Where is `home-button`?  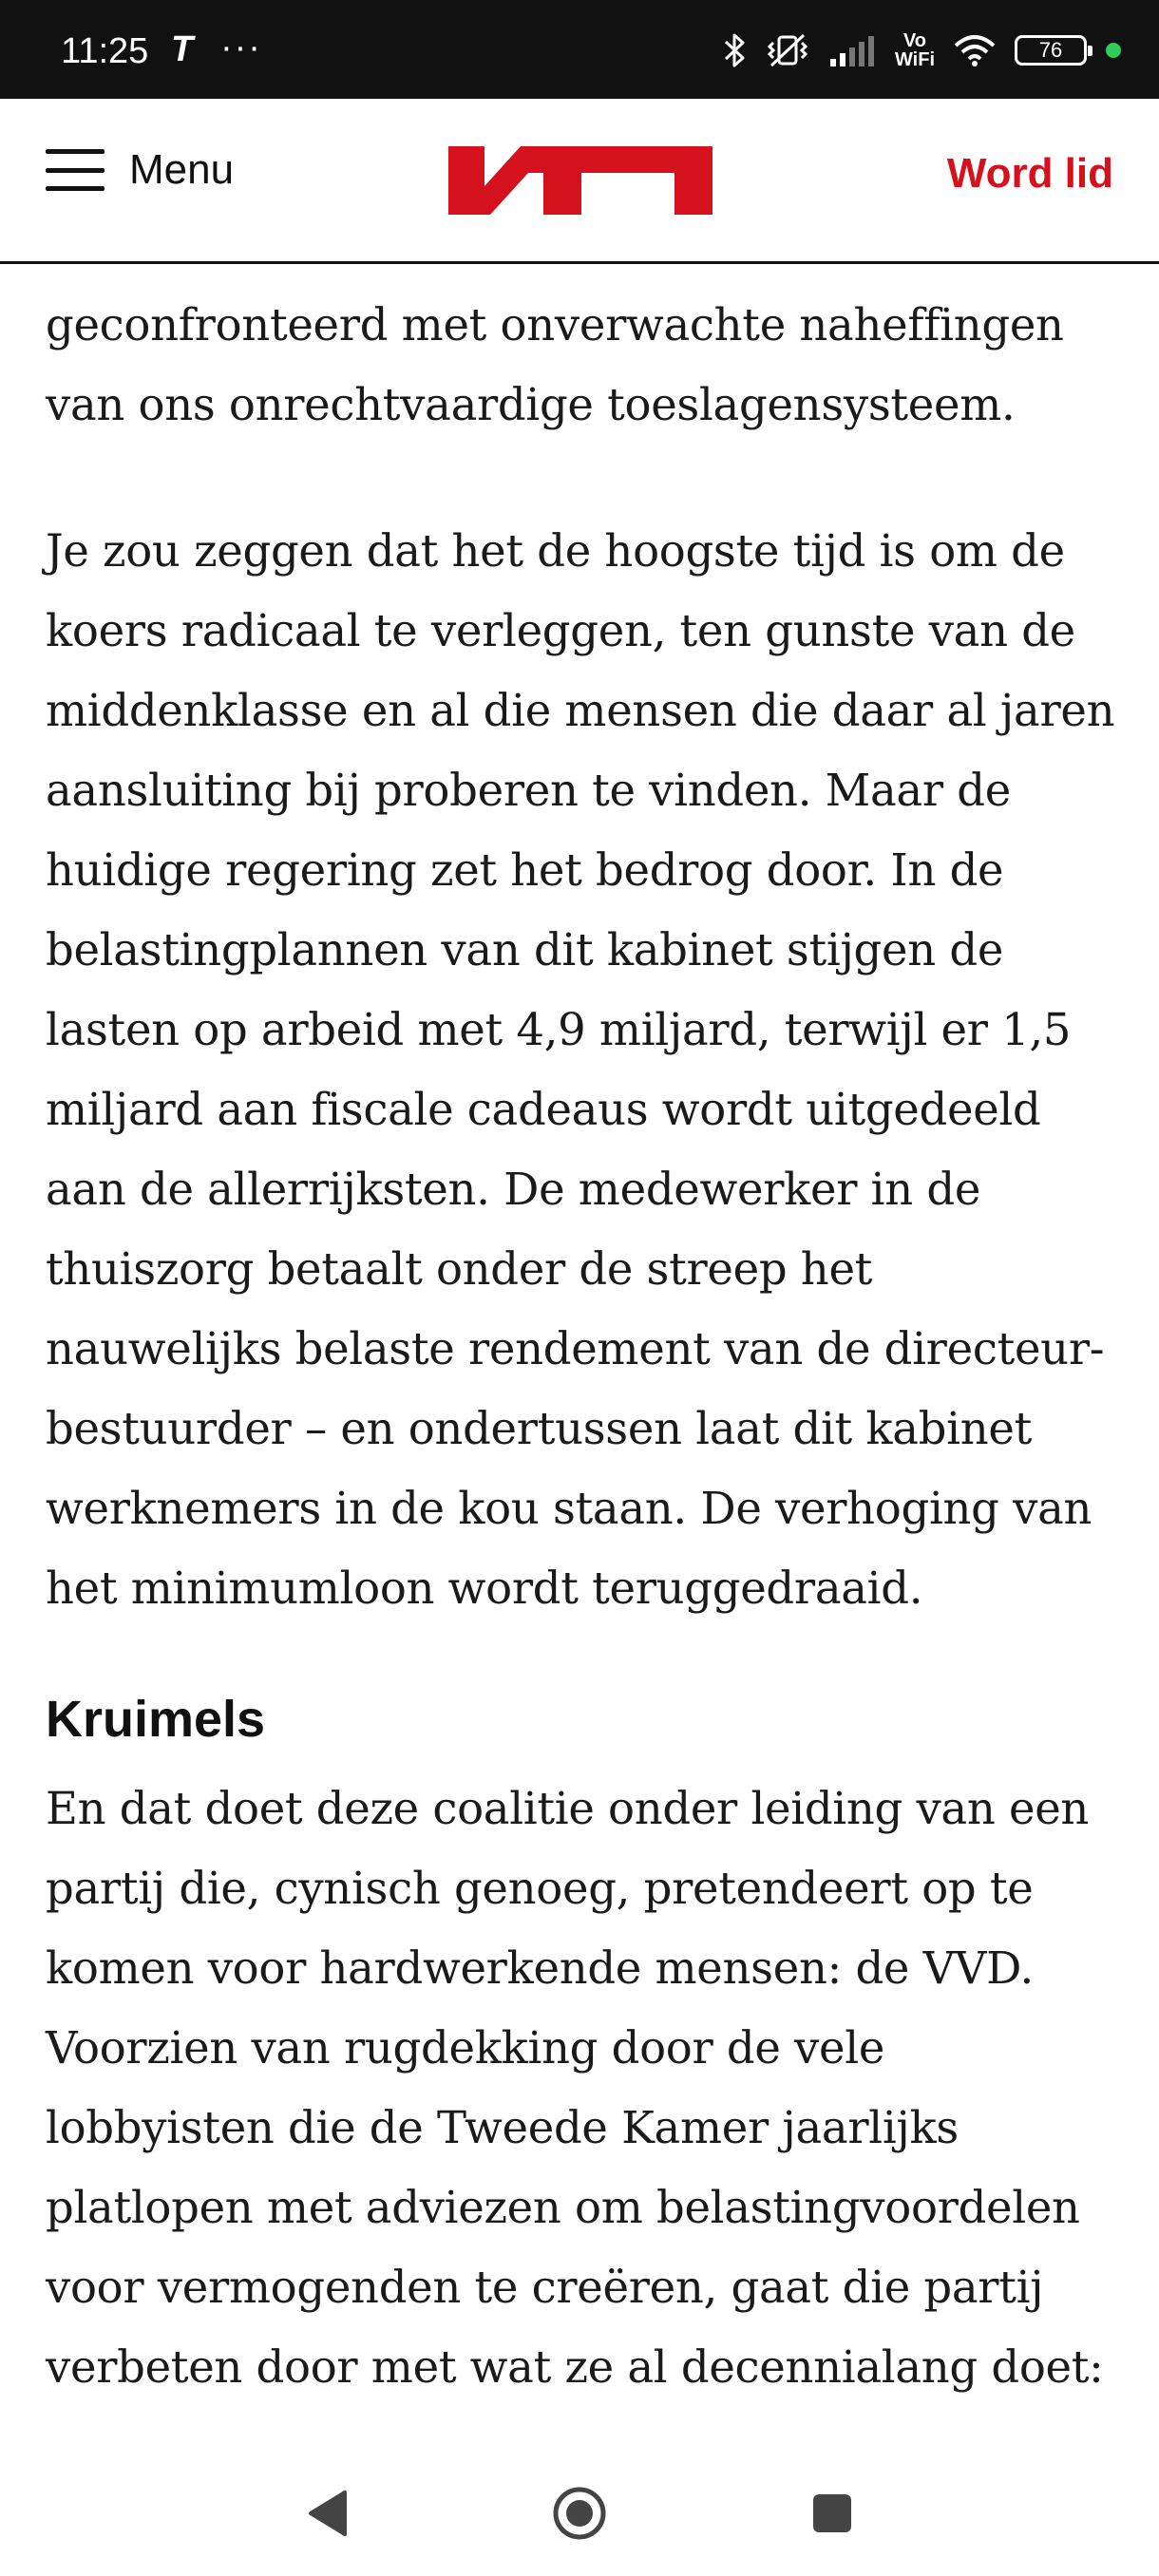 home-button is located at coordinates (580, 2513).